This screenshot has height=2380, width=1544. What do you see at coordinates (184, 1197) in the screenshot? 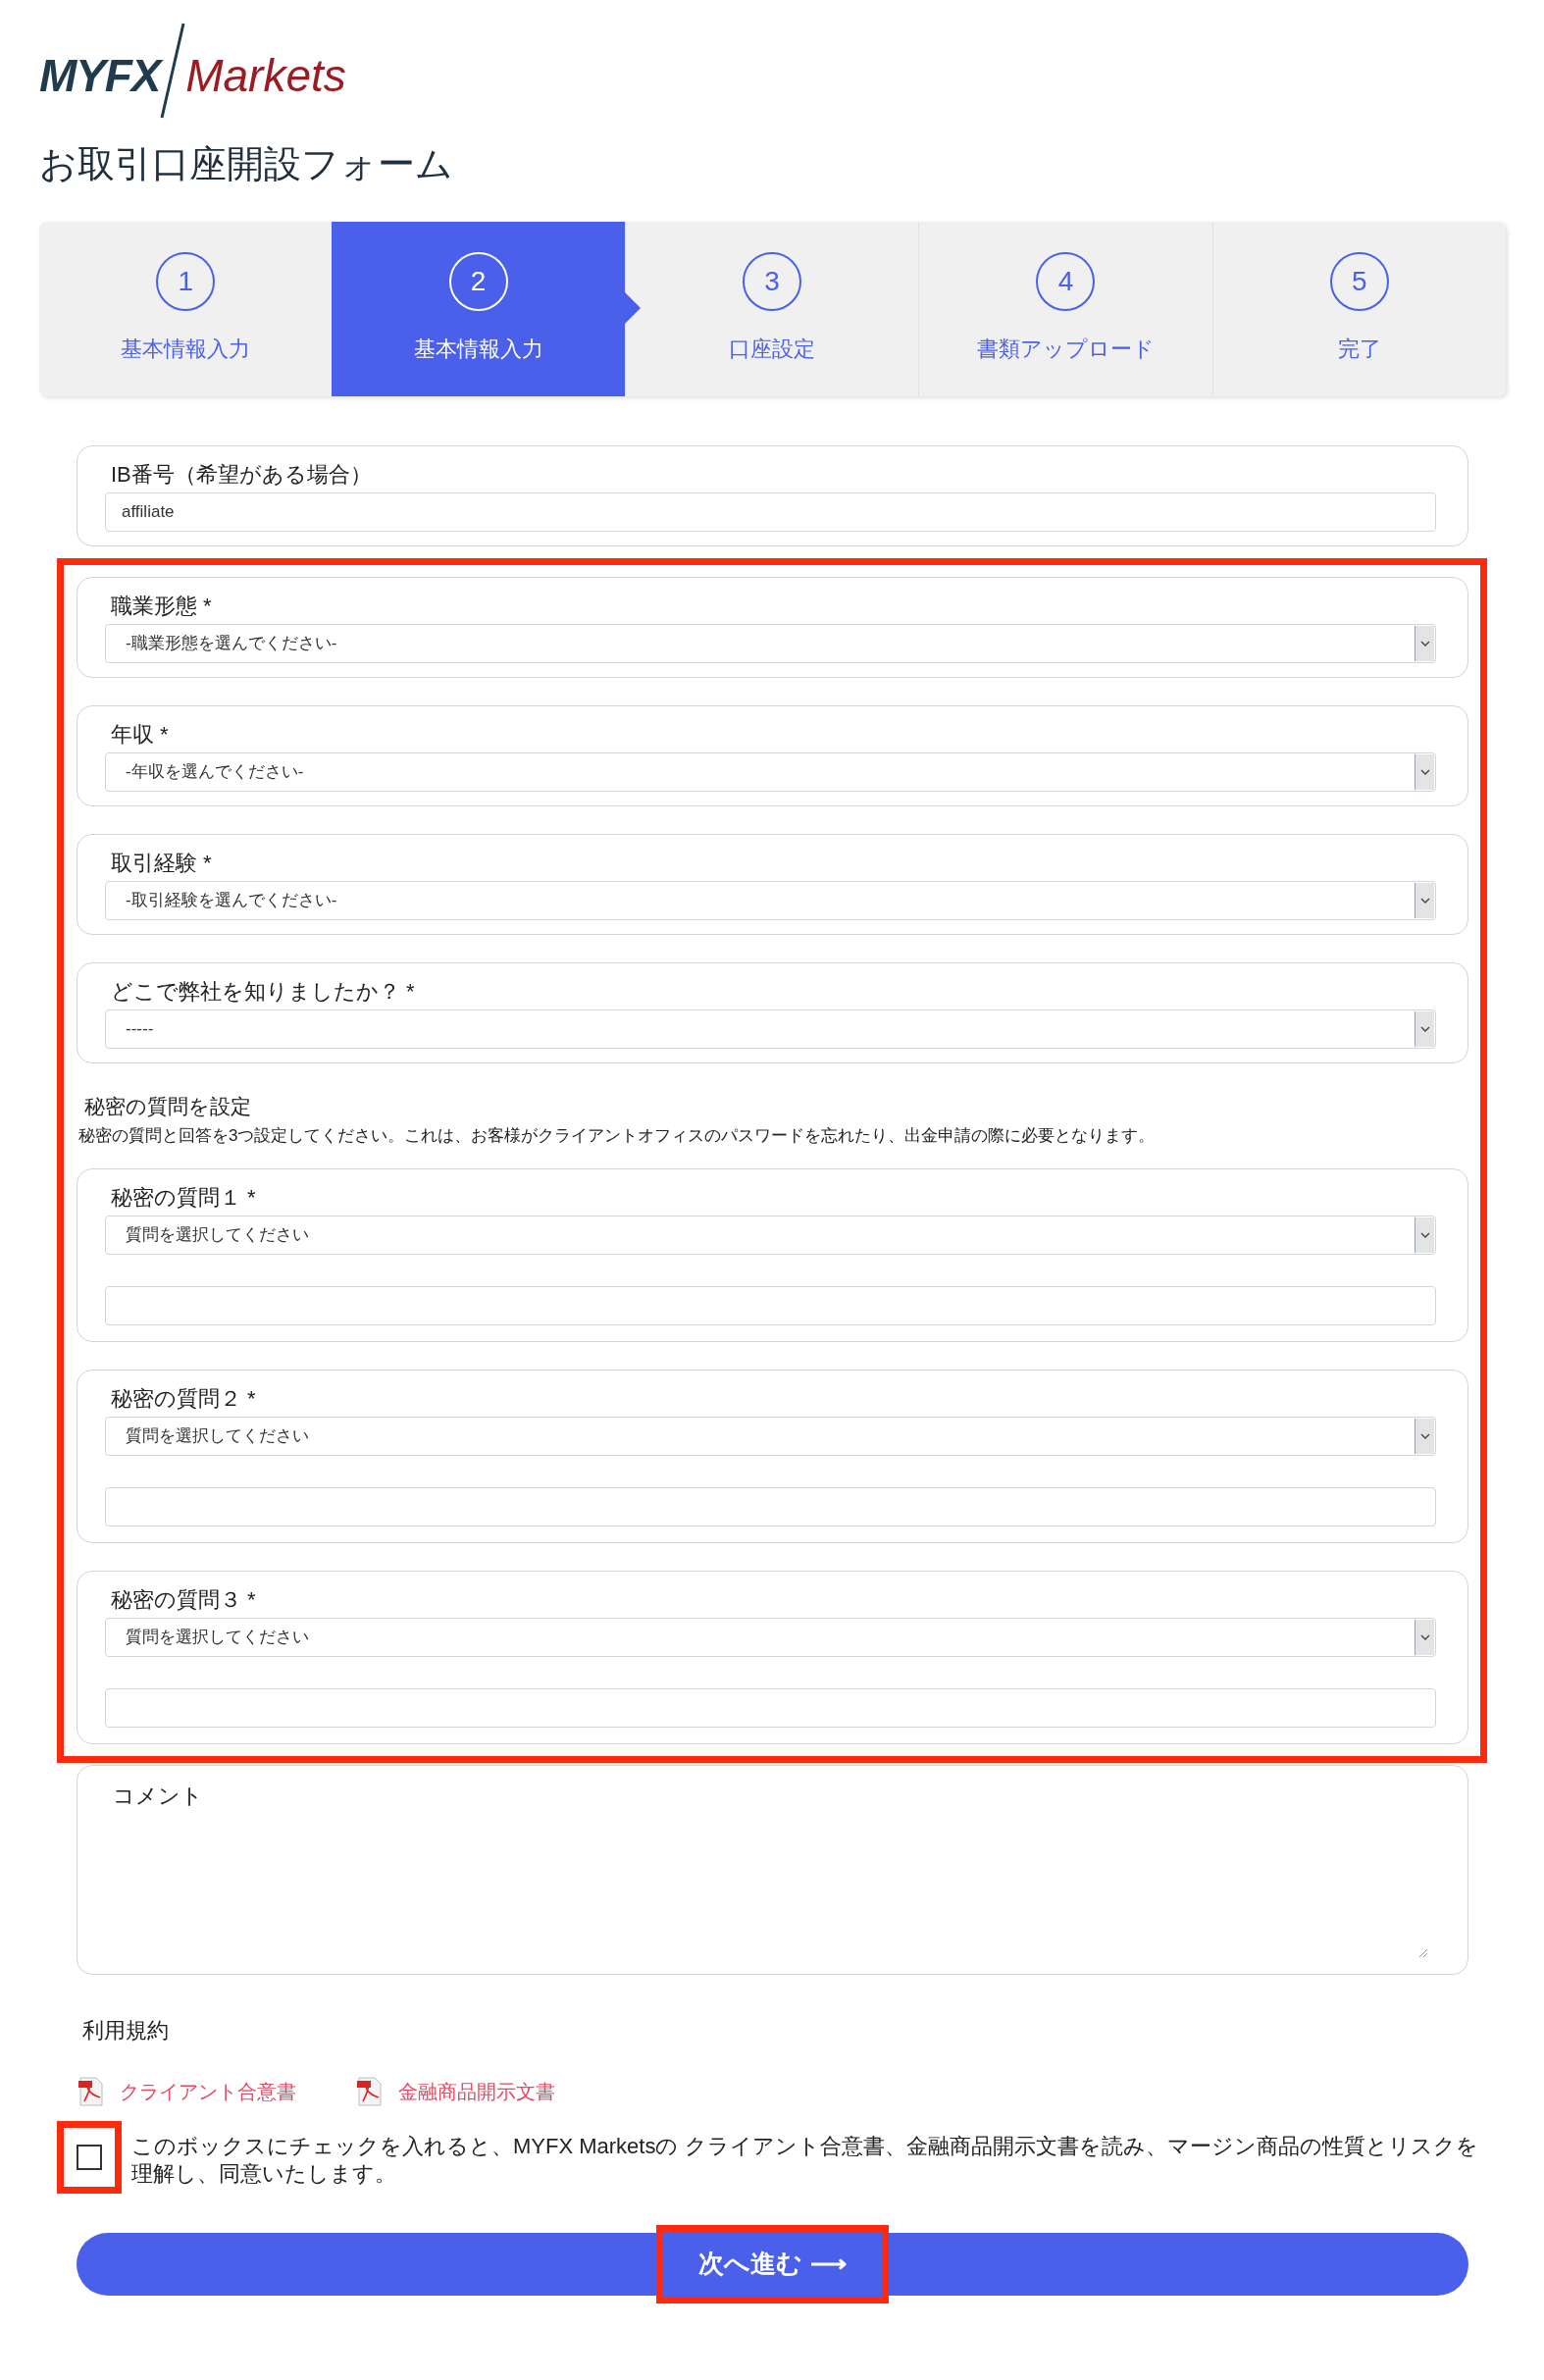
I see `field-label: 秘密の質問１ *` at bounding box center [184, 1197].